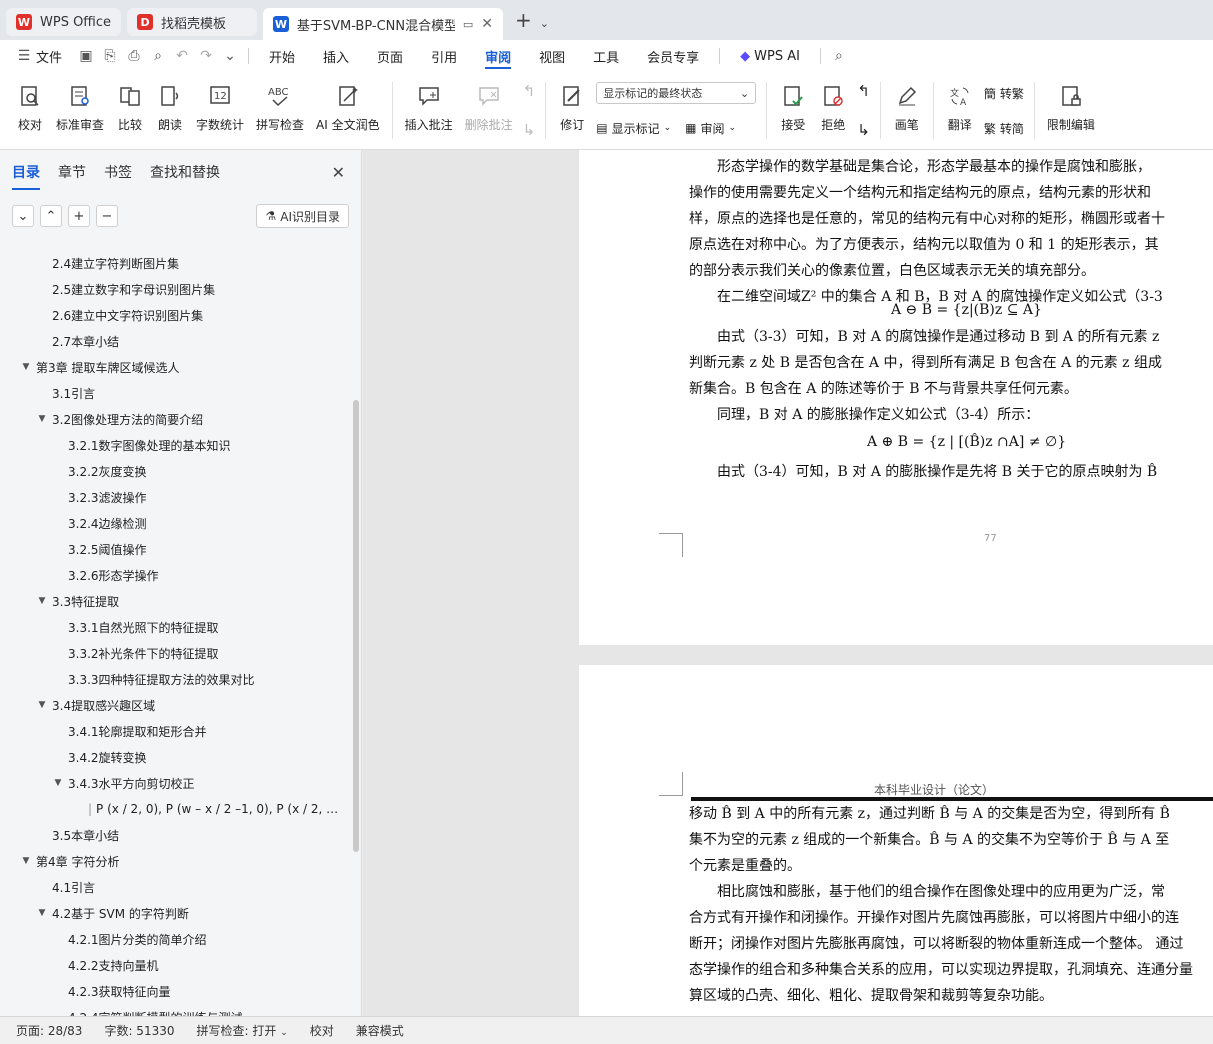  I want to click on tab-toc: 目录, so click(26, 176).